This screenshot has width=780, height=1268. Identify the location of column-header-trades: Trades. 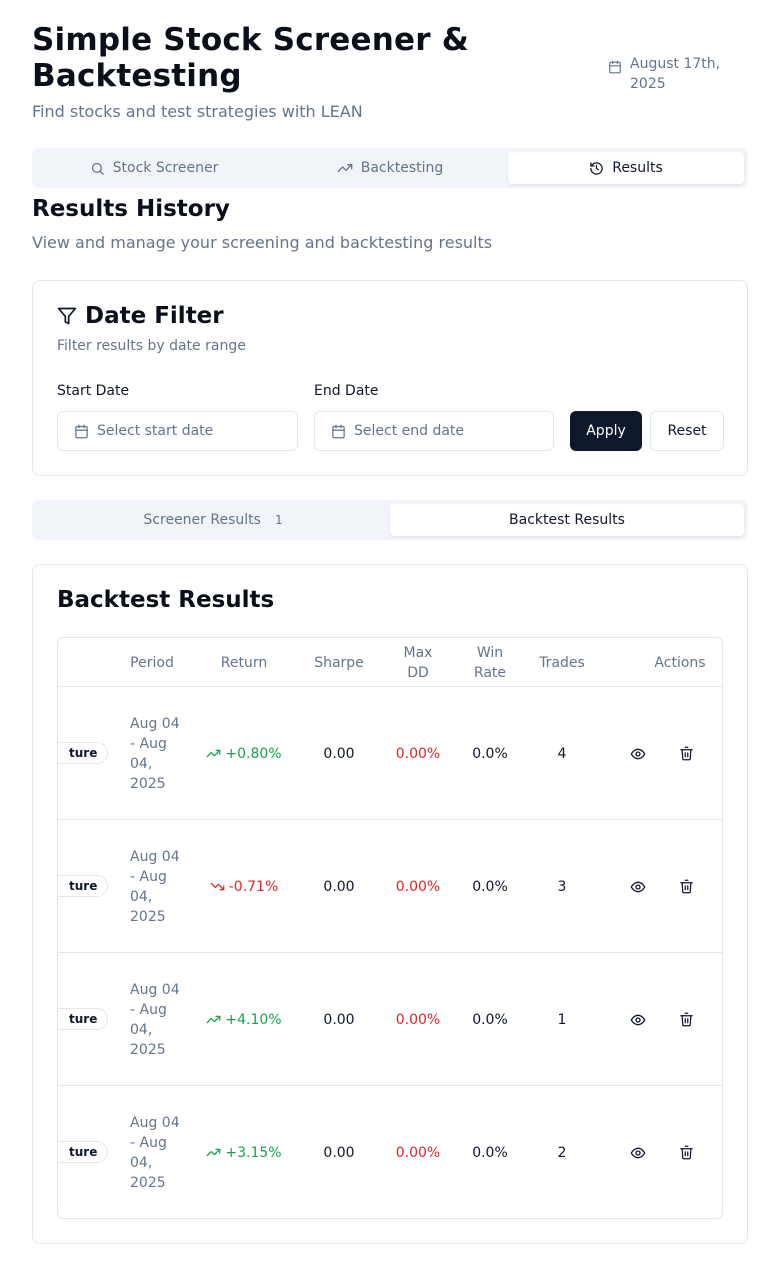
(562, 662).